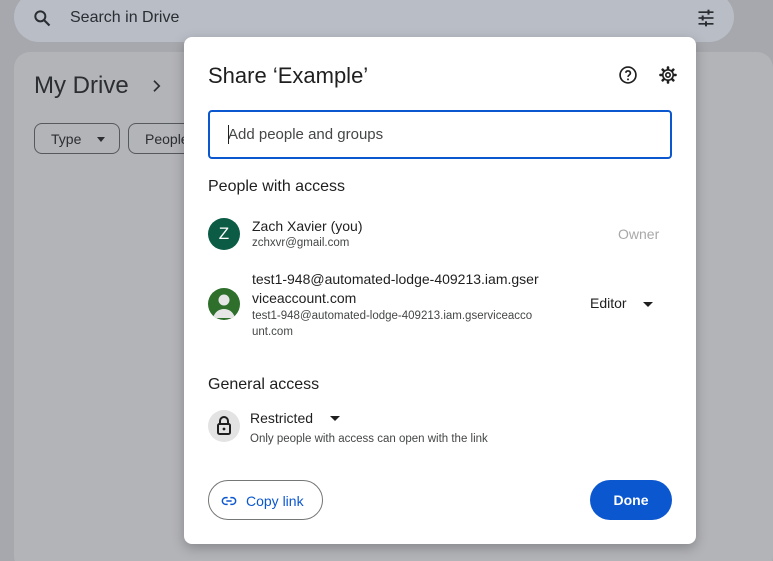 The image size is (773, 561). What do you see at coordinates (631, 500) in the screenshot?
I see `done-button: Done` at bounding box center [631, 500].